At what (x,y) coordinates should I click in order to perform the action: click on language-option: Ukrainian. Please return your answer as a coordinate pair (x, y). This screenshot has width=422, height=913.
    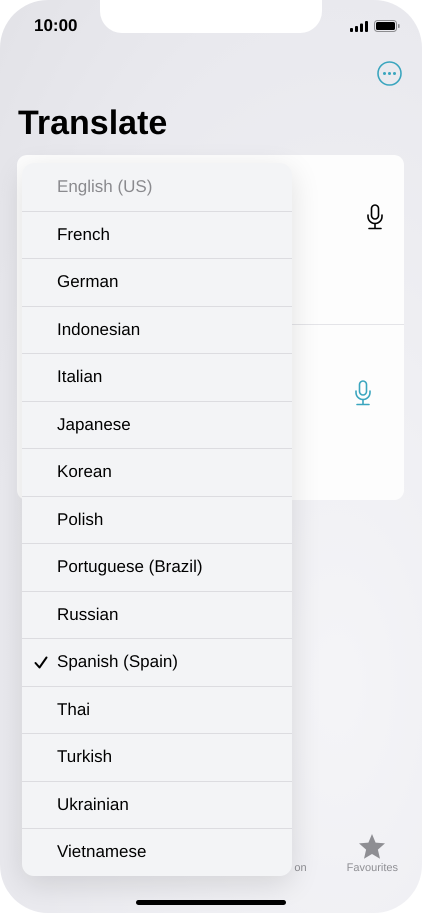
    Looking at the image, I should click on (157, 804).